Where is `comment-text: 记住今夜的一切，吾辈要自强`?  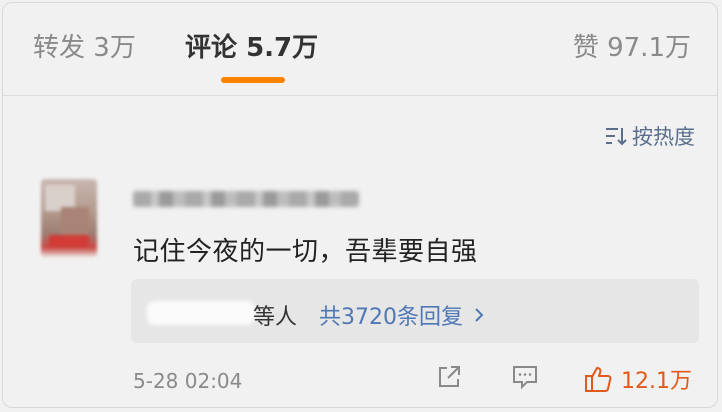 comment-text: 记住今夜的一切，吾辈要自强 is located at coordinates (305, 252).